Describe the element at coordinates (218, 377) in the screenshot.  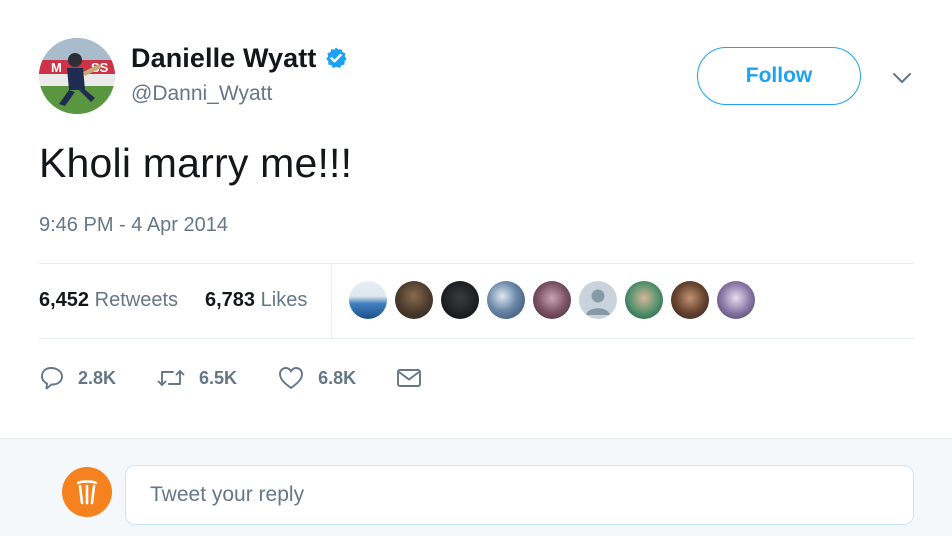
I see `retweet-count: 6.5K` at that location.